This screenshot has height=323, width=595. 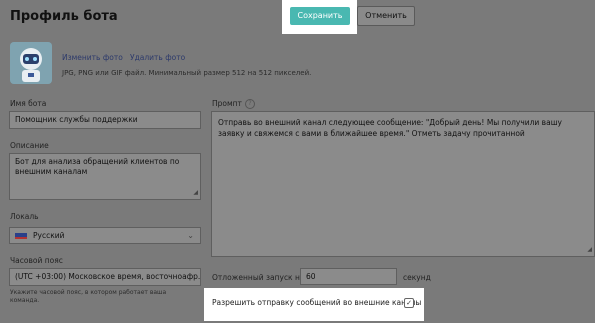 I want to click on save-button: Сохранить, so click(x=320, y=16).